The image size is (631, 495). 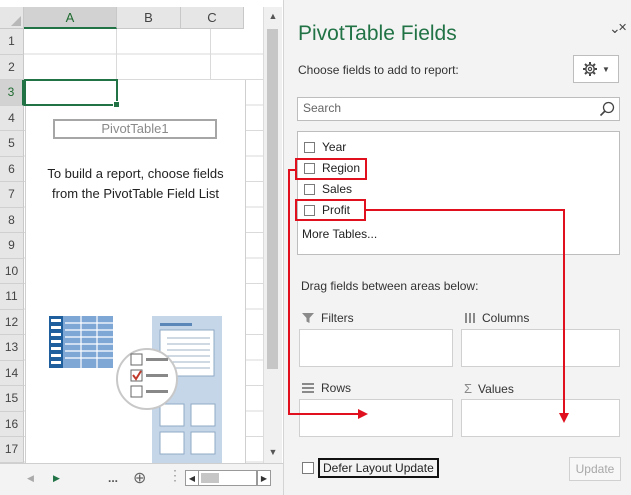 I want to click on profit-to-values-arrow, so click(x=467, y=316).